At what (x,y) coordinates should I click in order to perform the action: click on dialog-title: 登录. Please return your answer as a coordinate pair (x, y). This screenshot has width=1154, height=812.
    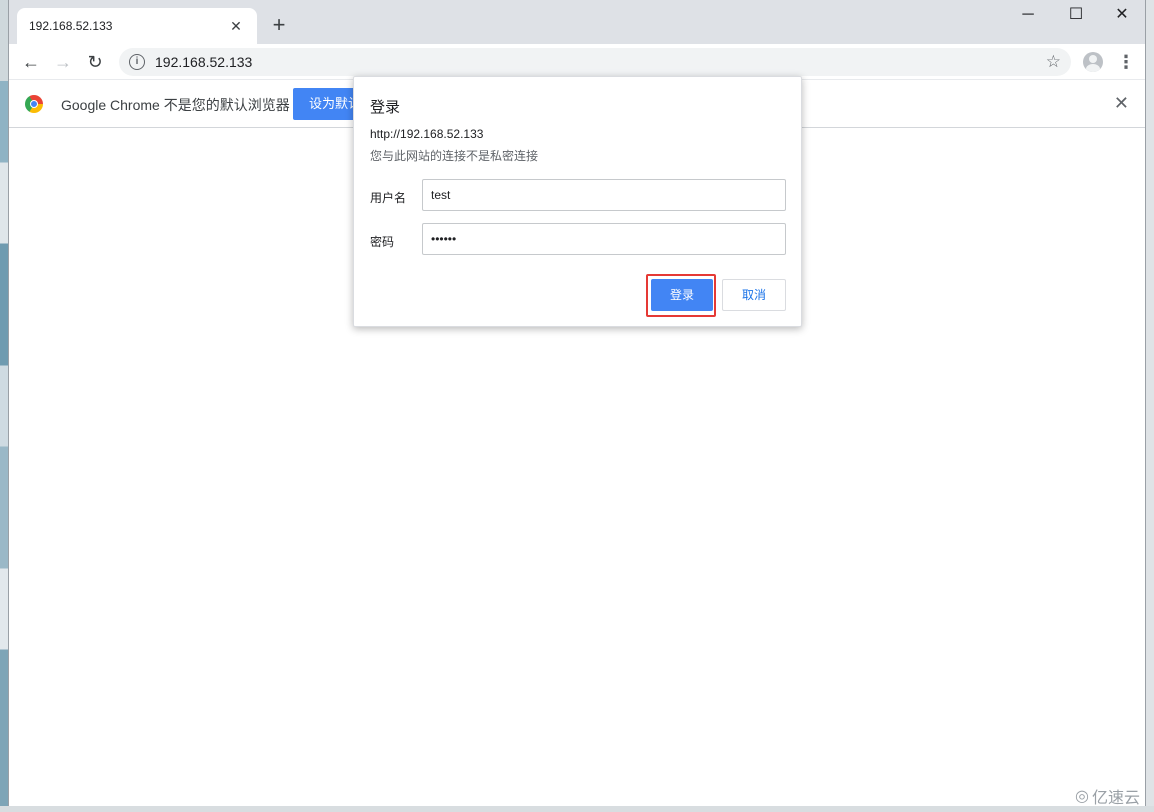
    Looking at the image, I should click on (385, 107).